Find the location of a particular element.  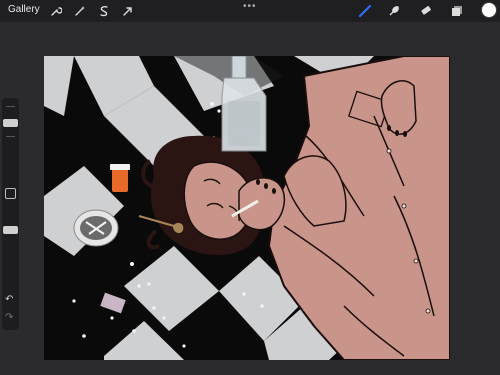

slider-divider is located at coordinates (10, 136).